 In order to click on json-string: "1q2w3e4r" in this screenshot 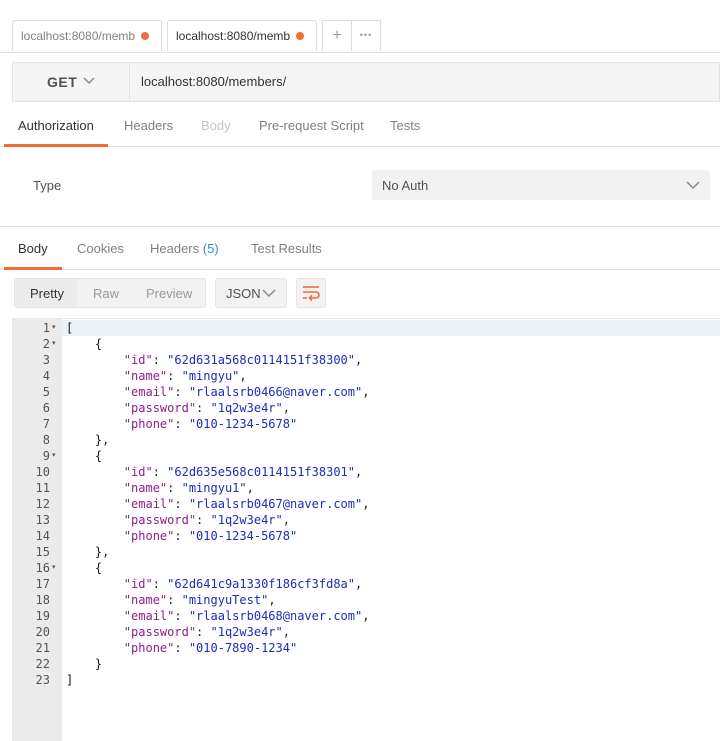, I will do `click(246, 520)`.